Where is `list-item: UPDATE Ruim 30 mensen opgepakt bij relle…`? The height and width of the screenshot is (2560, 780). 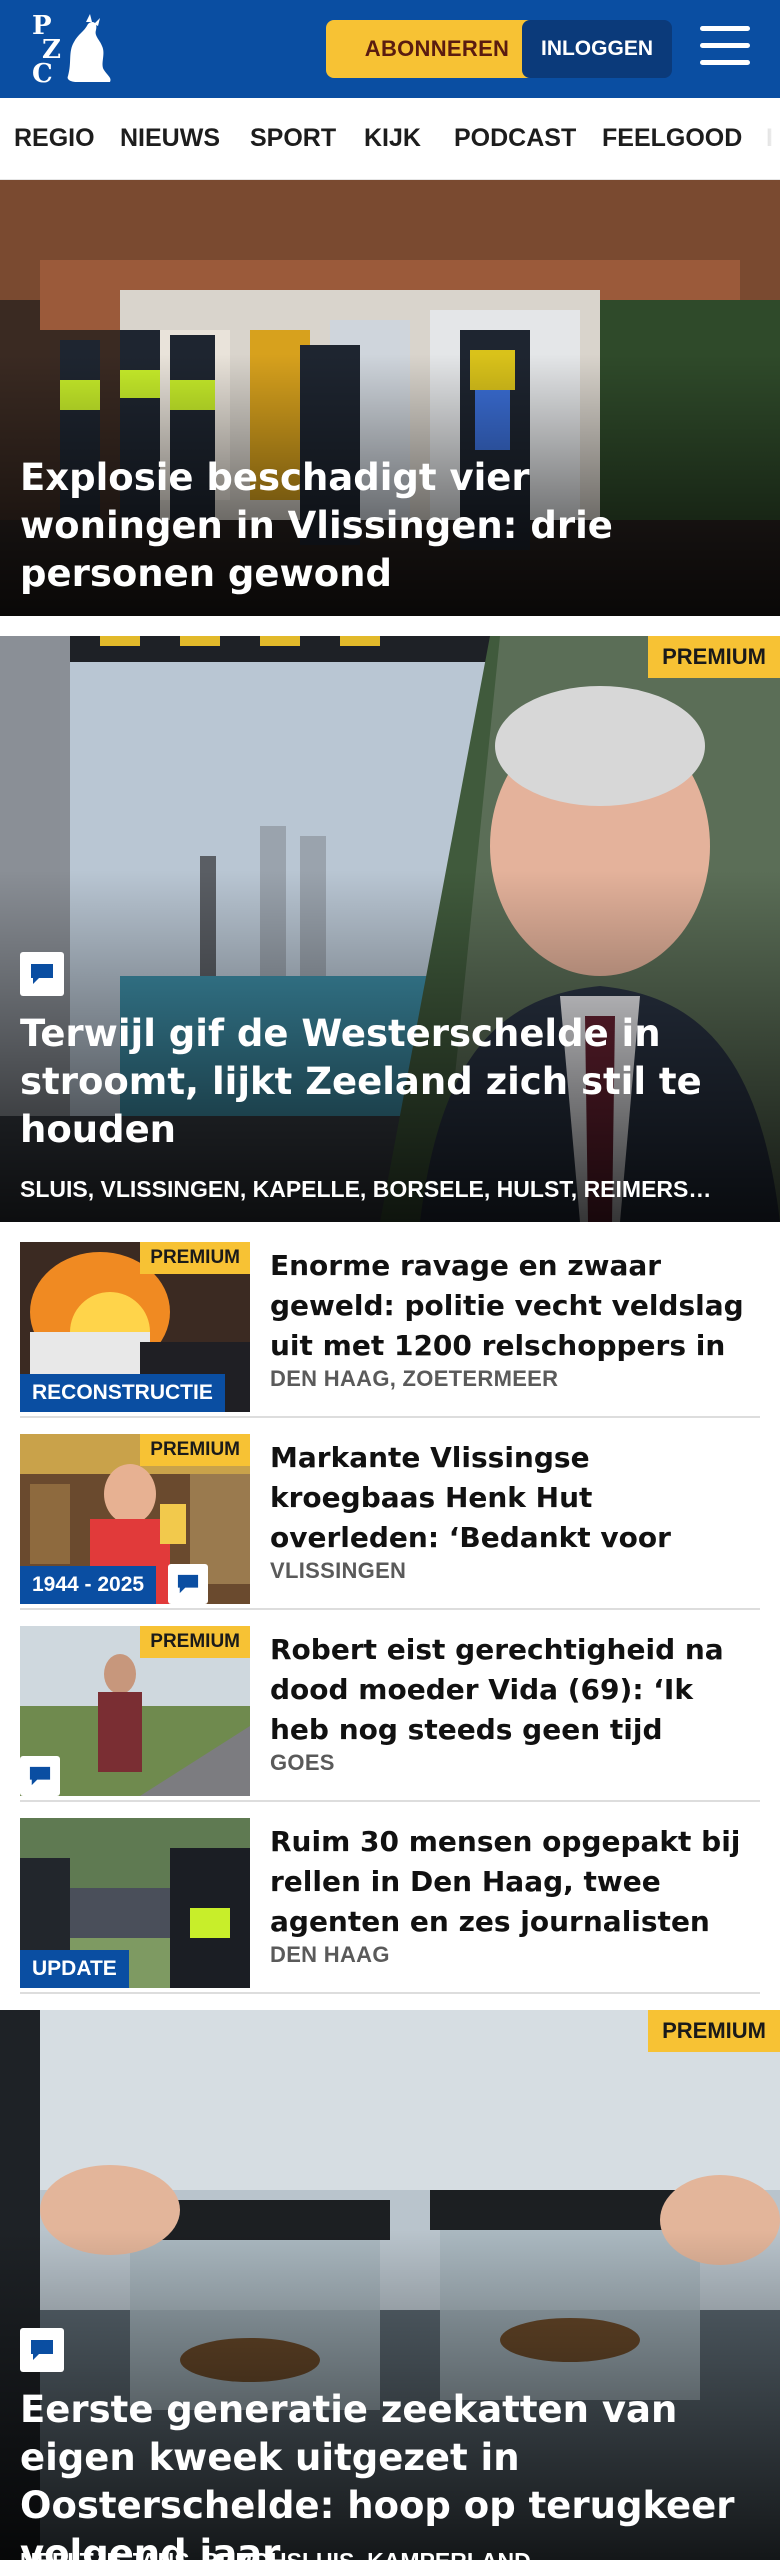
list-item: UPDATE Ruim 30 mensen opgepakt bij relle… is located at coordinates (390, 1906).